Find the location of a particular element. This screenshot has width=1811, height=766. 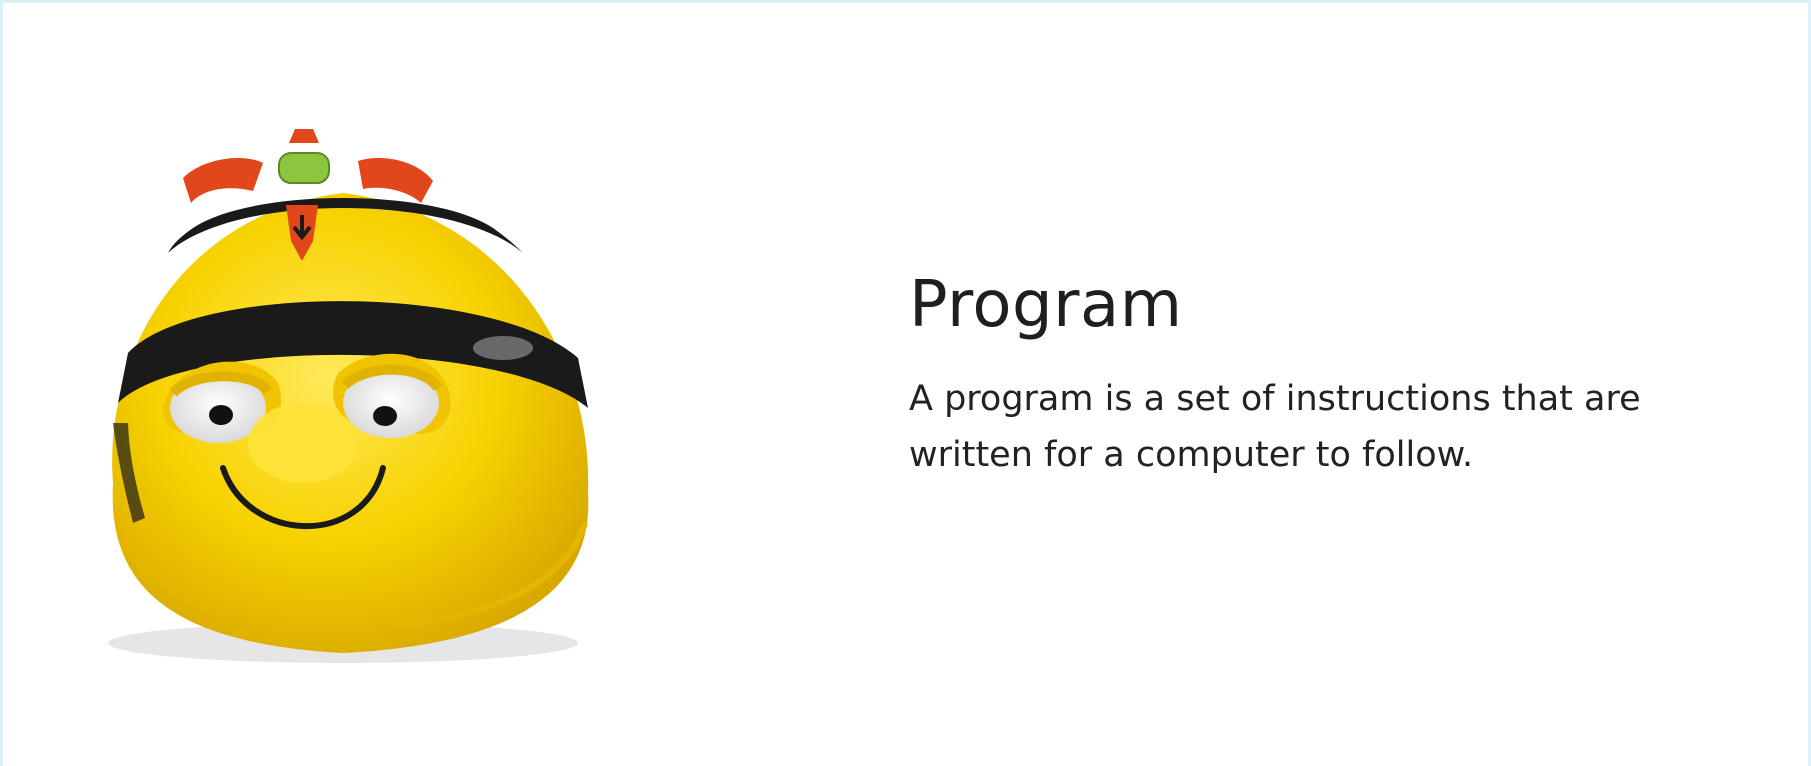

right-pupil is located at coordinates (385, 416).